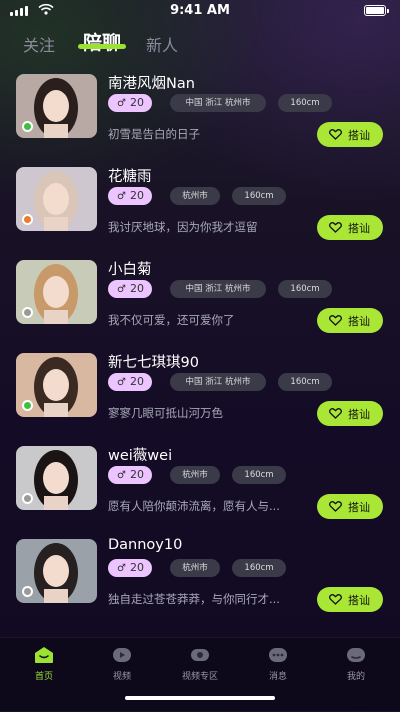 The width and height of the screenshot is (400, 712). What do you see at coordinates (200, 664) in the screenshot?
I see `nav-video-zone: 视频专区` at bounding box center [200, 664].